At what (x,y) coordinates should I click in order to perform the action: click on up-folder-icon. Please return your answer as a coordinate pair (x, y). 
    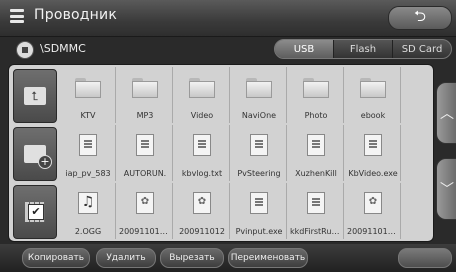
    Looking at the image, I should click on (35, 96).